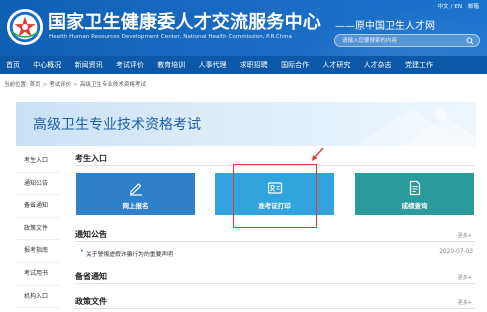 The image size is (487, 312). Describe the element at coordinates (91, 234) in the screenshot. I see `section-title: 通知公告` at that location.